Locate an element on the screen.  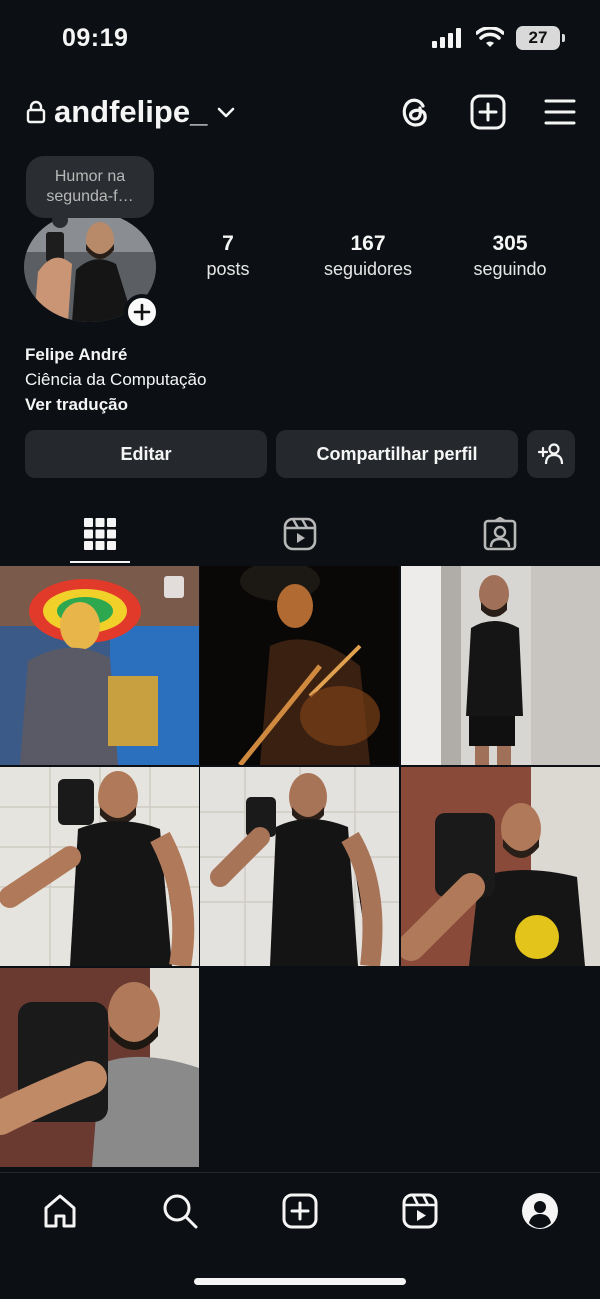
username: andfelipe_ is located at coordinates (130, 112).